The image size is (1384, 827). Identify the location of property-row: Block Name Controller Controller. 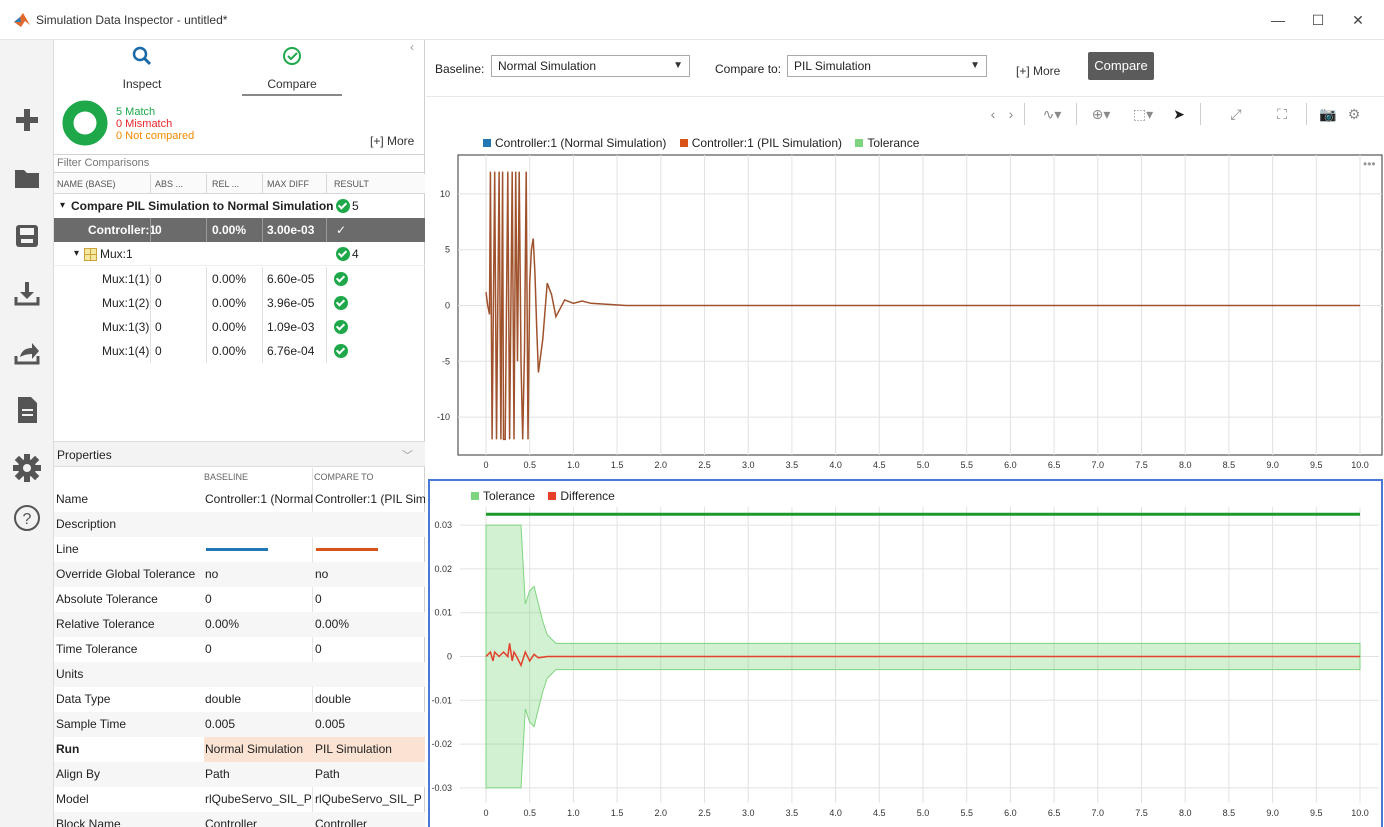
(239, 819).